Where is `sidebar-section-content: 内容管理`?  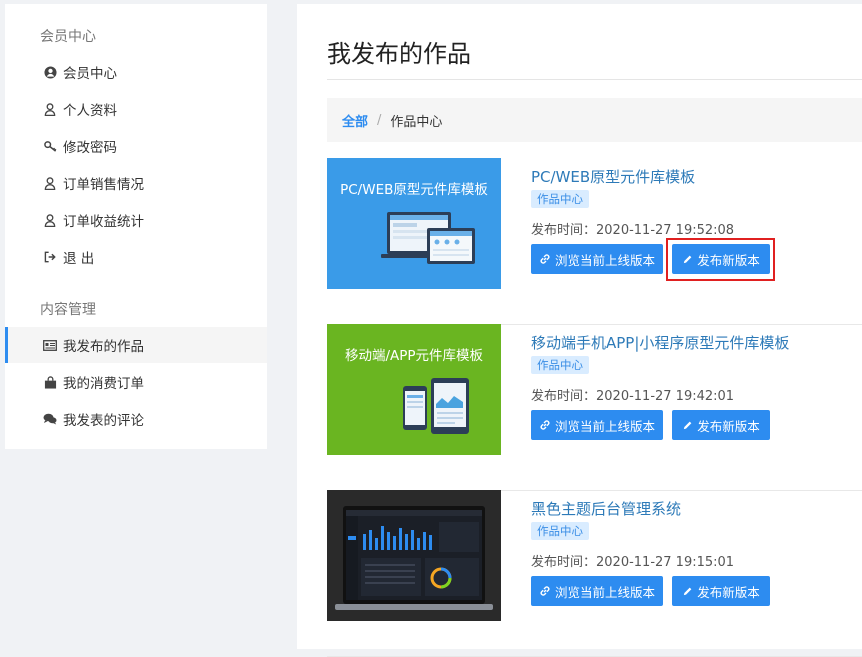 sidebar-section-content: 内容管理 is located at coordinates (68, 310).